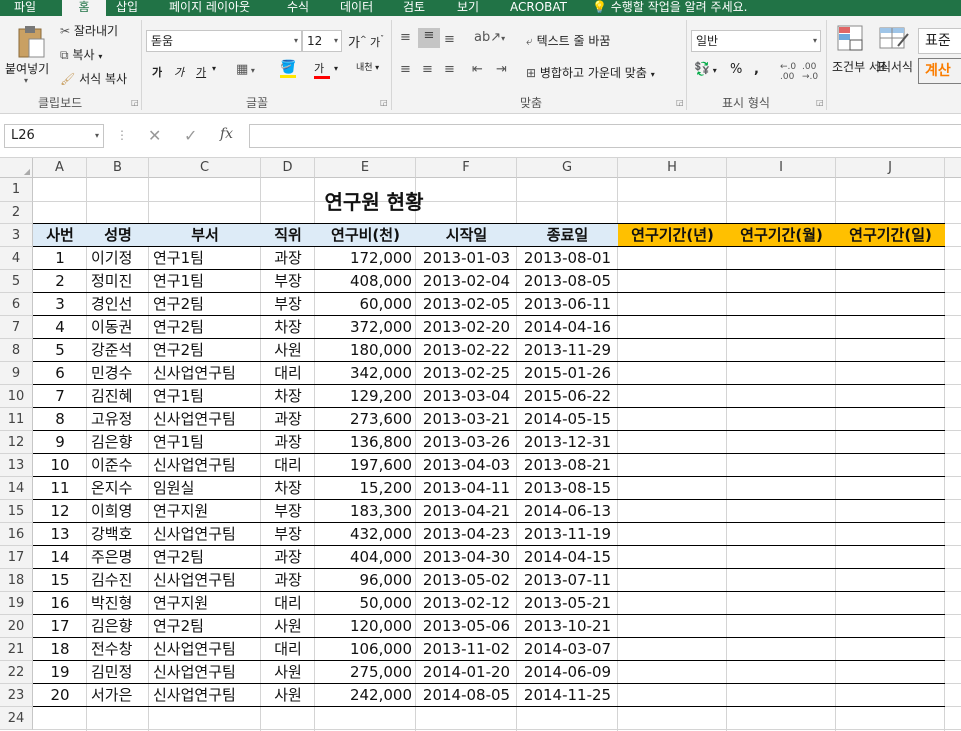  What do you see at coordinates (468, 8) in the screenshot?
I see `tab-view: 보기` at bounding box center [468, 8].